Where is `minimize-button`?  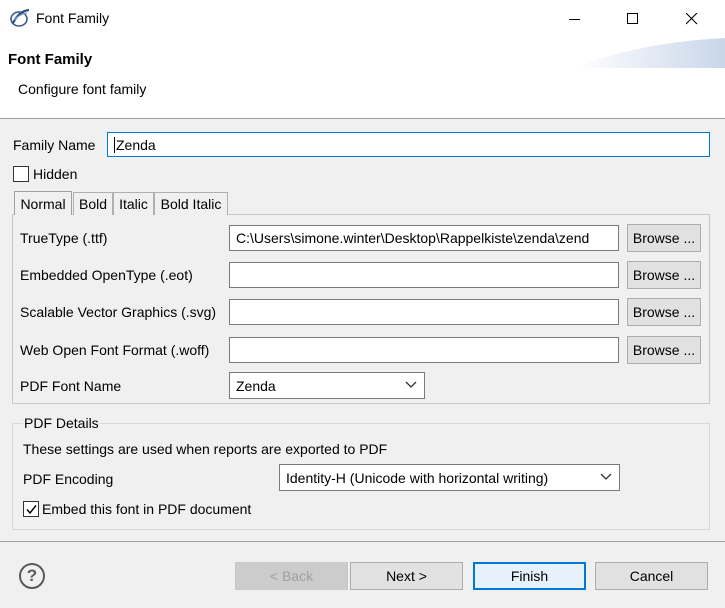 minimize-button is located at coordinates (575, 19).